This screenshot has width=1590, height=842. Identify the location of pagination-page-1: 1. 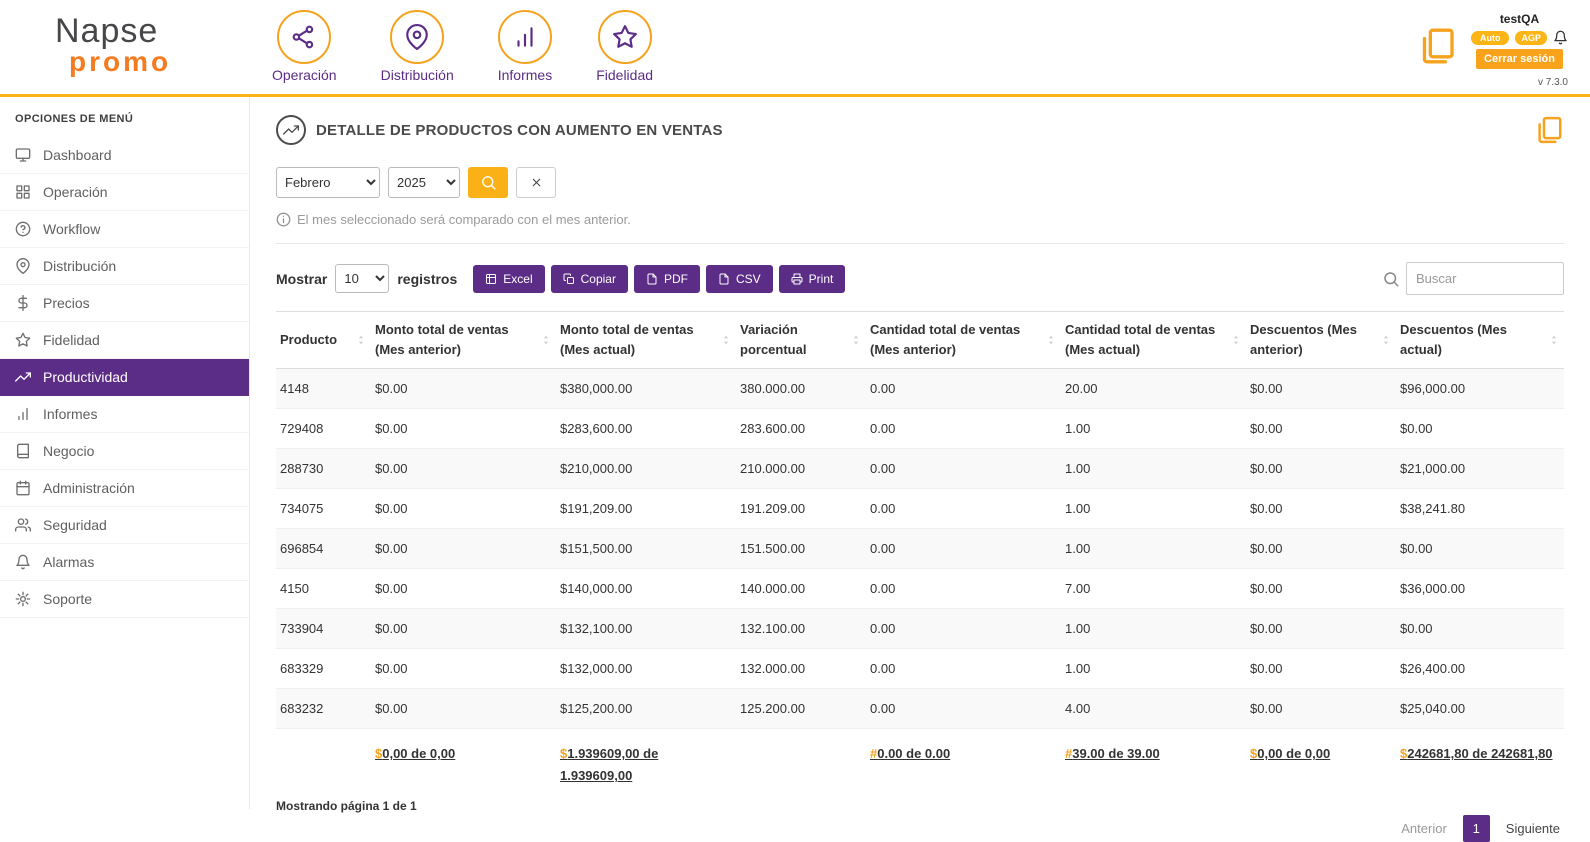
(1476, 828).